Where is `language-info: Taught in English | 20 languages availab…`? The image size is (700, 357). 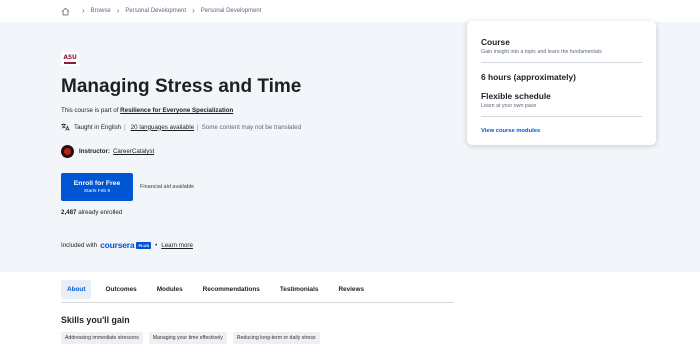 language-info: Taught in English | 20 languages availab… is located at coordinates (181, 127).